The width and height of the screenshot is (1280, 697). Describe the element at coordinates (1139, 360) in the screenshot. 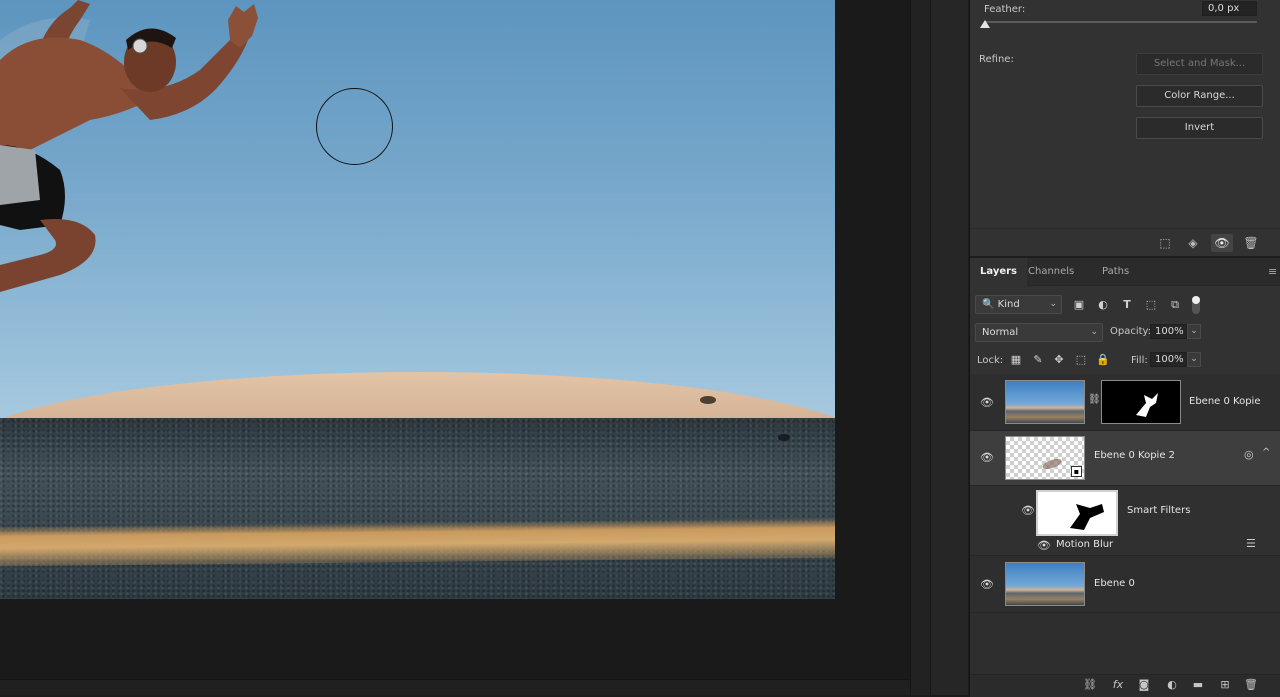

I see `fill-label: Fill:` at that location.